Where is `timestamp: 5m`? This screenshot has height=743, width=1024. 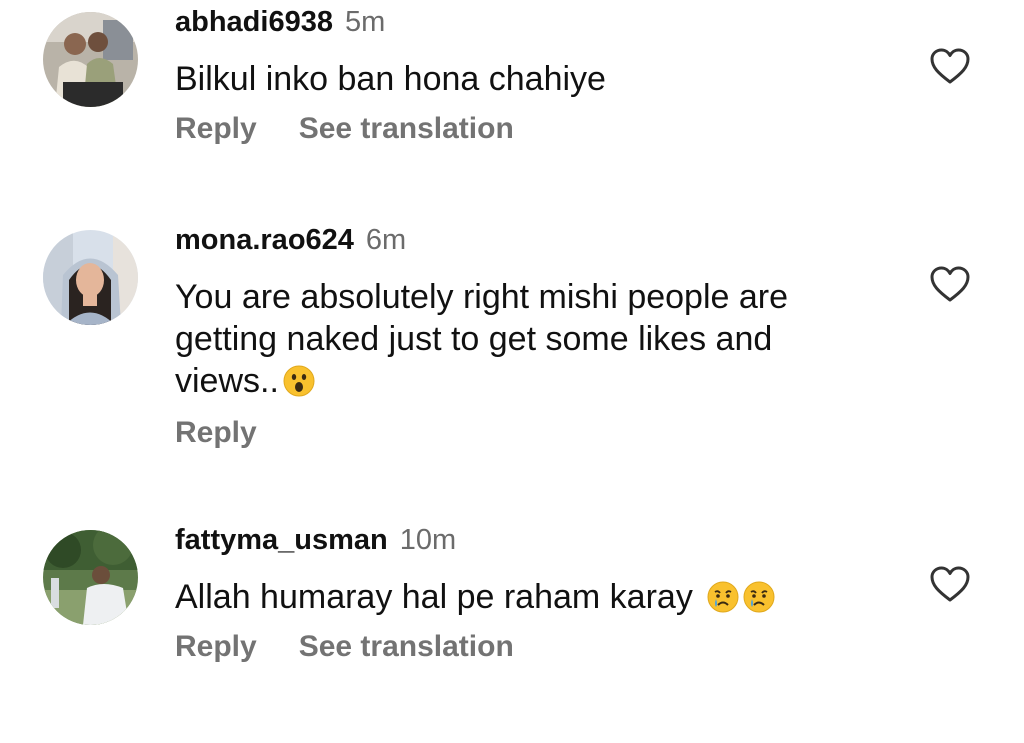 timestamp: 5m is located at coordinates (365, 22).